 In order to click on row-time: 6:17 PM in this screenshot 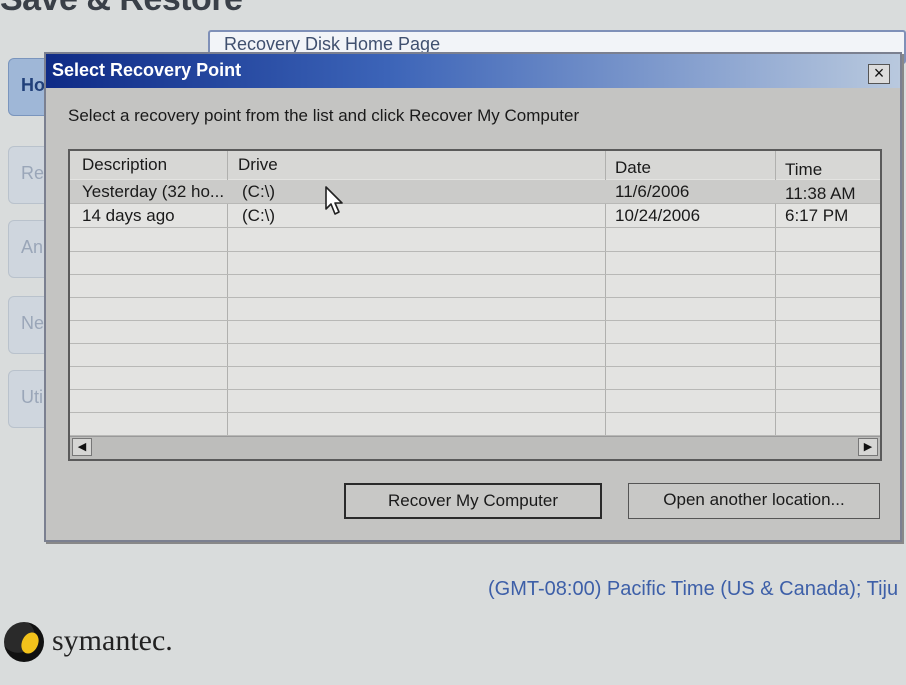, I will do `click(817, 215)`.